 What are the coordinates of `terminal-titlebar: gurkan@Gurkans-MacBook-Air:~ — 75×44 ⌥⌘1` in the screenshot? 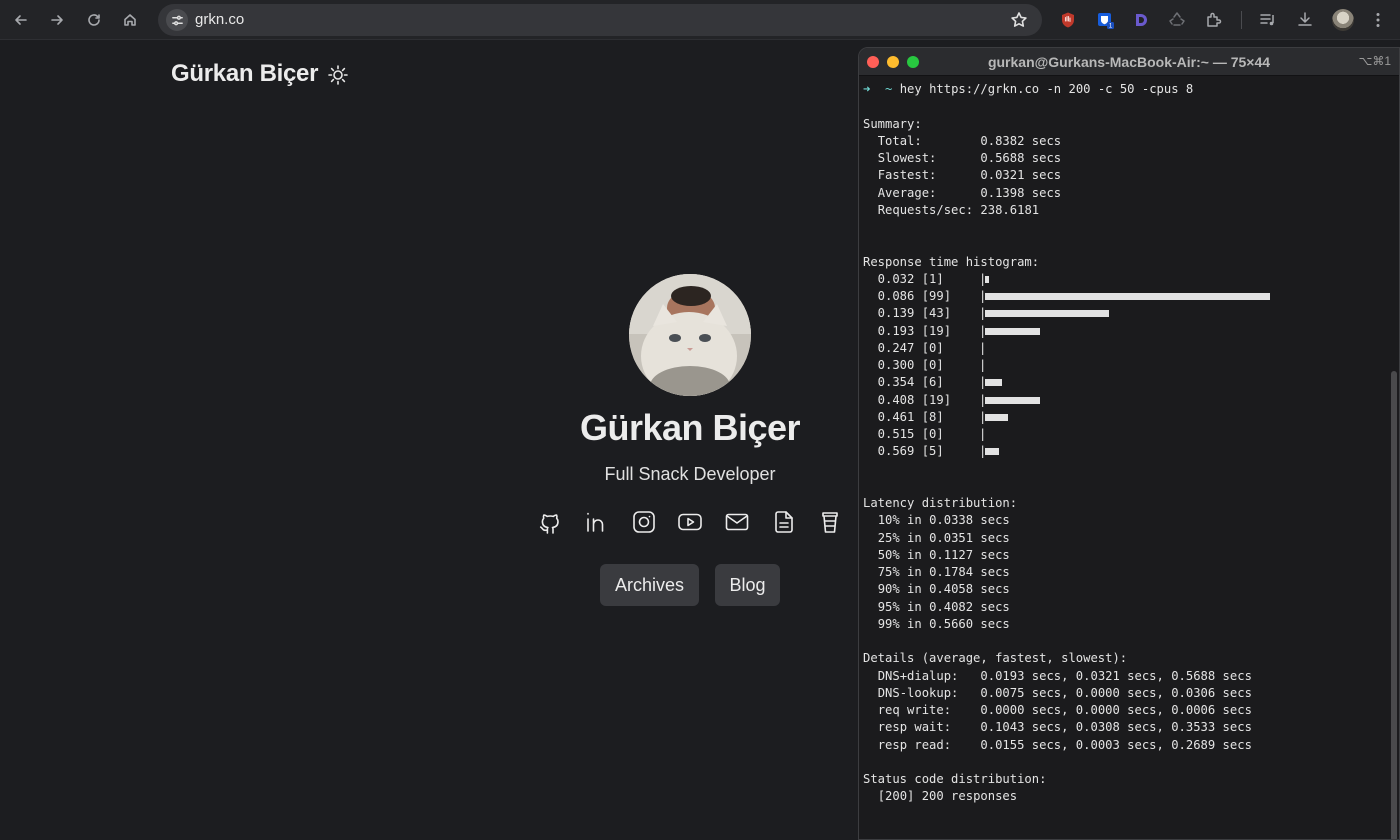 It's located at (1129, 62).